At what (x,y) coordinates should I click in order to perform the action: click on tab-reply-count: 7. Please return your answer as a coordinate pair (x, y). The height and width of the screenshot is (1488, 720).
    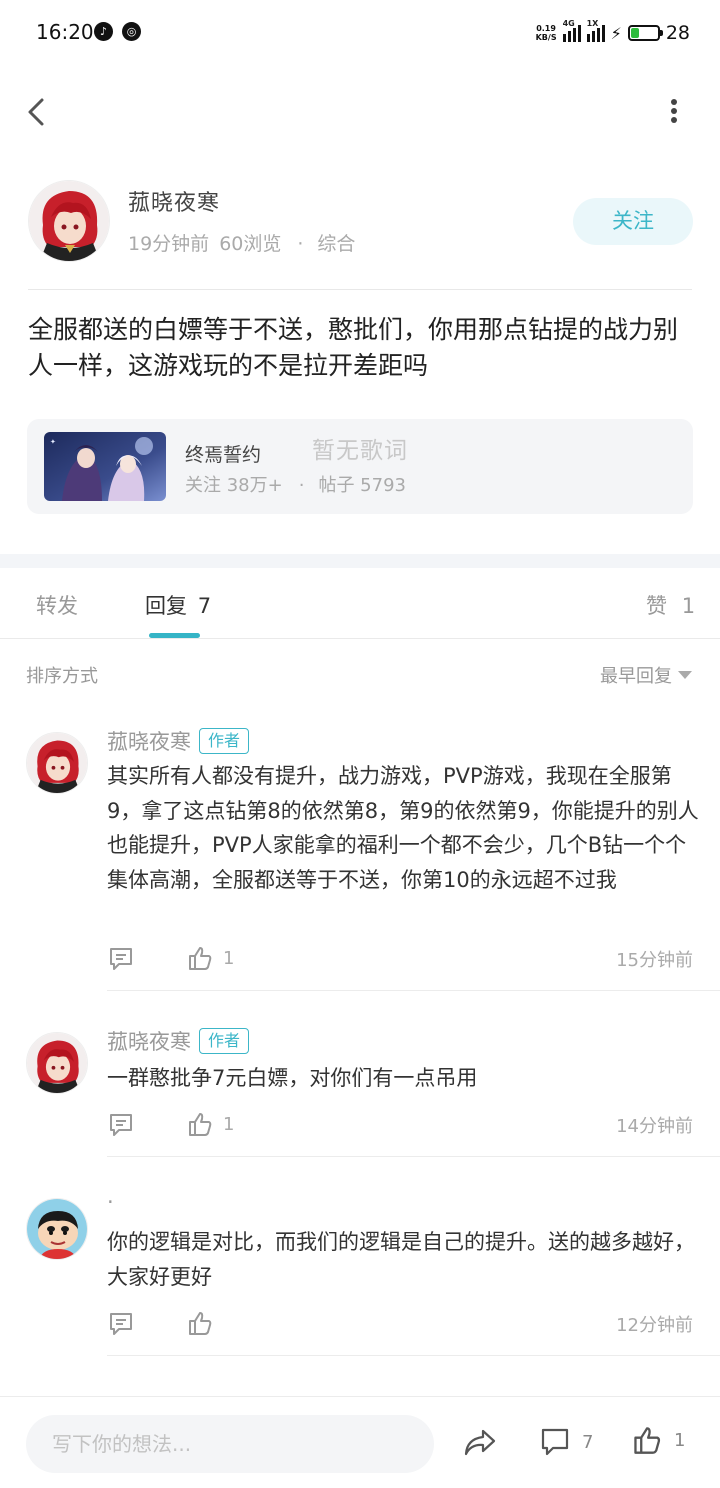
    Looking at the image, I should click on (204, 606).